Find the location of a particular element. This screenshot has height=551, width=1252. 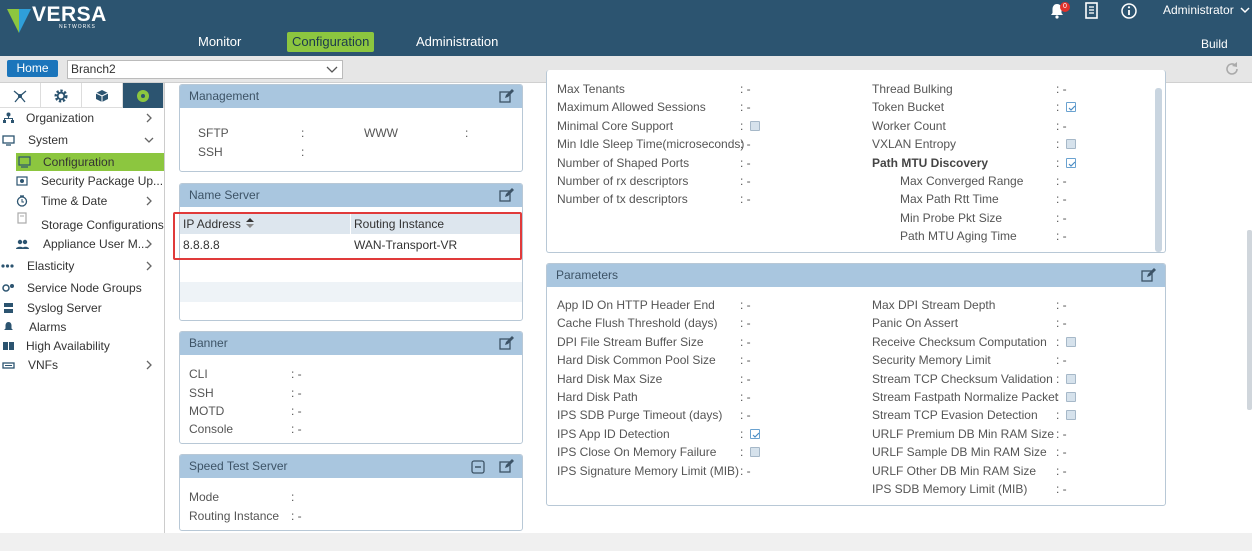

appliance-select: Branch2 is located at coordinates (205, 69).